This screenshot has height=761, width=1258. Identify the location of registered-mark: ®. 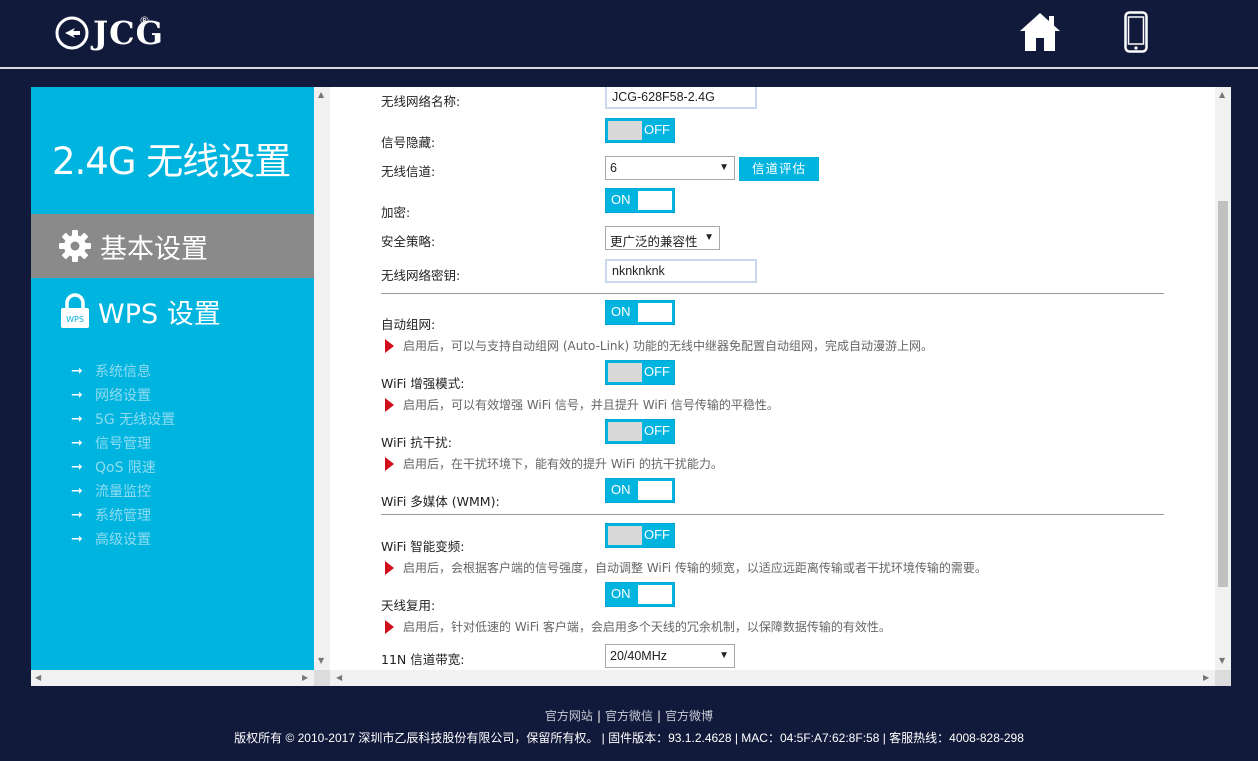
(144, 20).